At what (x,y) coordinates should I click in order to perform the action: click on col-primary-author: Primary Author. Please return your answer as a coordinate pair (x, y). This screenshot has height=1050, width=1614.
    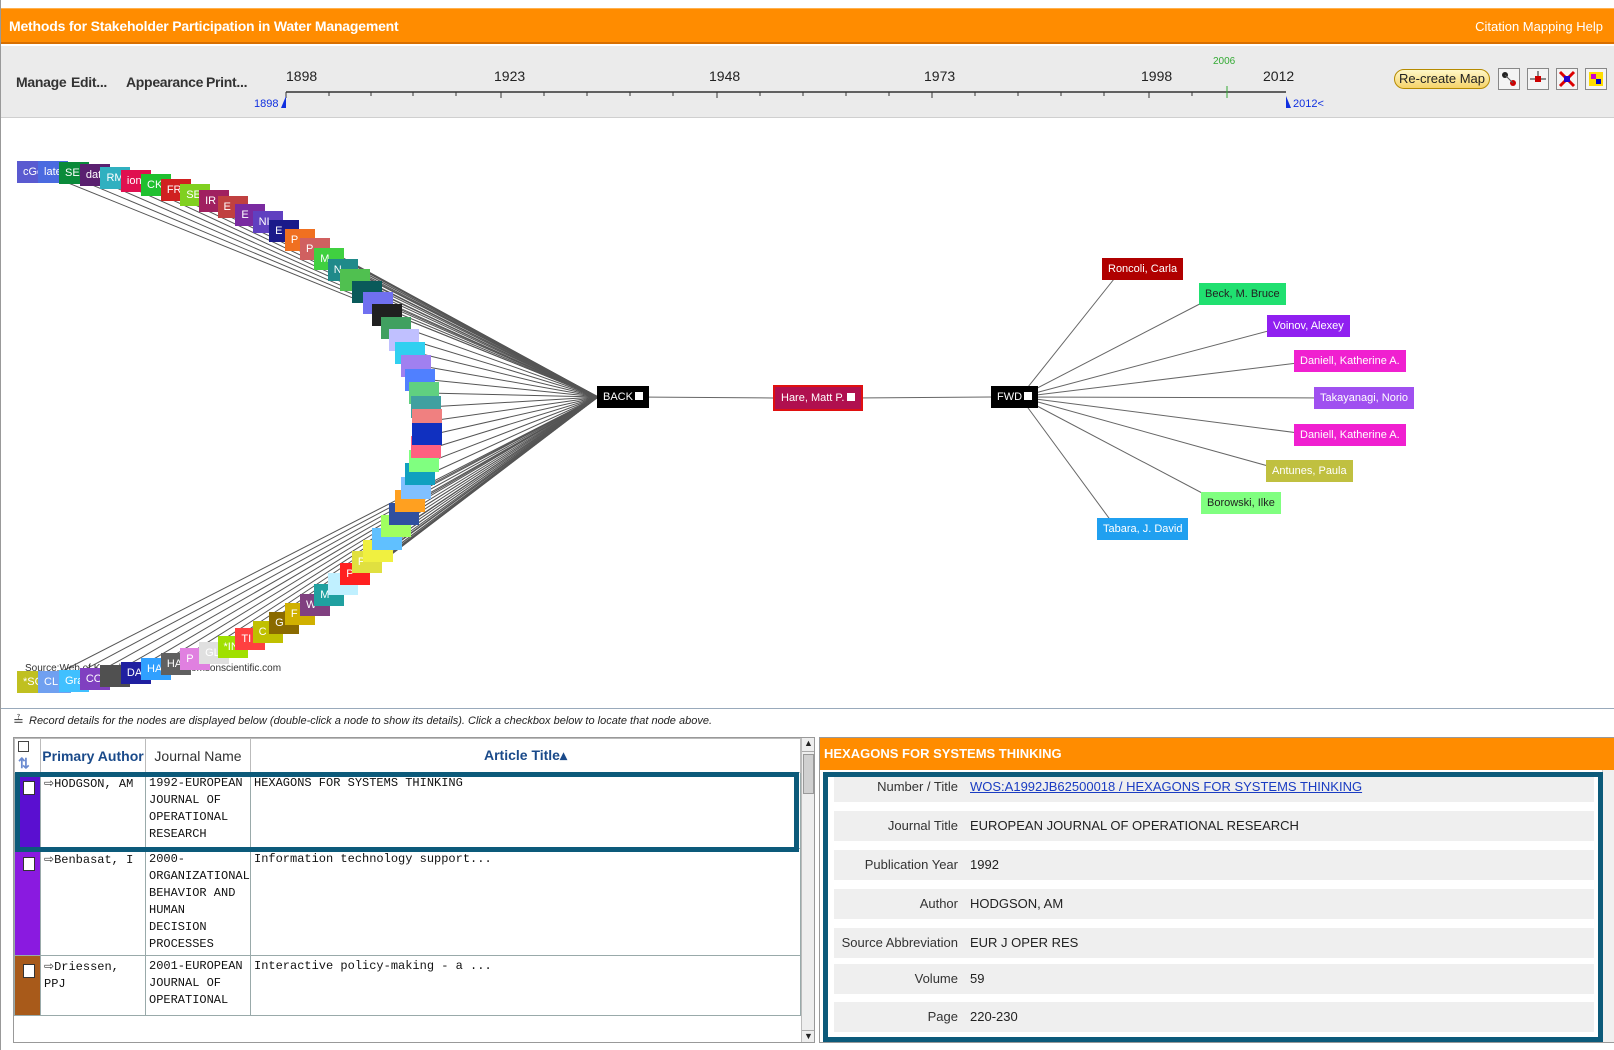
    Looking at the image, I should click on (93, 755).